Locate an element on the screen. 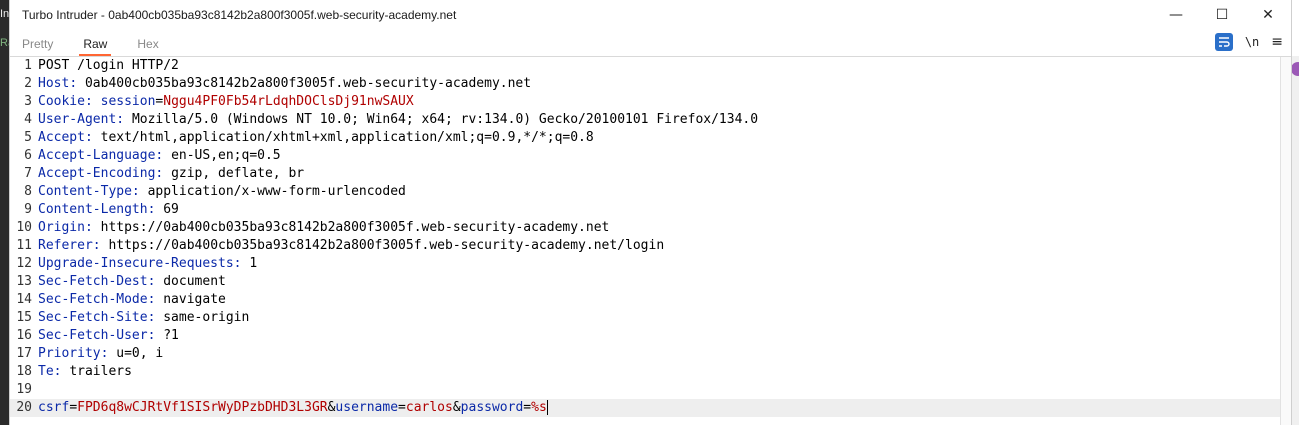  editor-tools: \n ≡ is located at coordinates (1248, 42).